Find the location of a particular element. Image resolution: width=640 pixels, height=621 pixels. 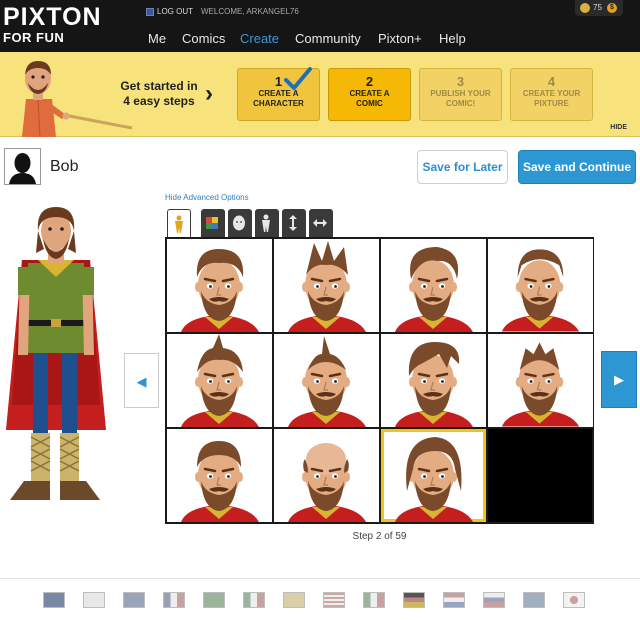

height-icon is located at coordinates (293, 223).